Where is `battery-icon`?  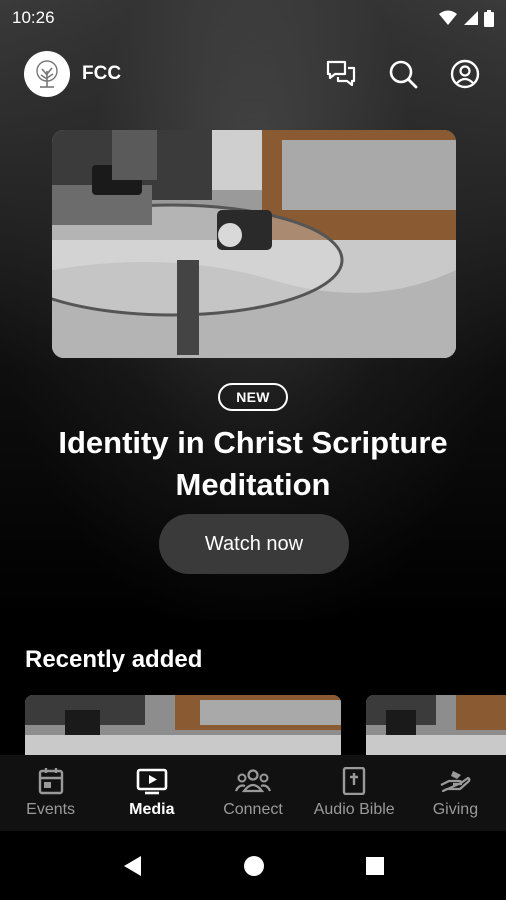 battery-icon is located at coordinates (489, 18).